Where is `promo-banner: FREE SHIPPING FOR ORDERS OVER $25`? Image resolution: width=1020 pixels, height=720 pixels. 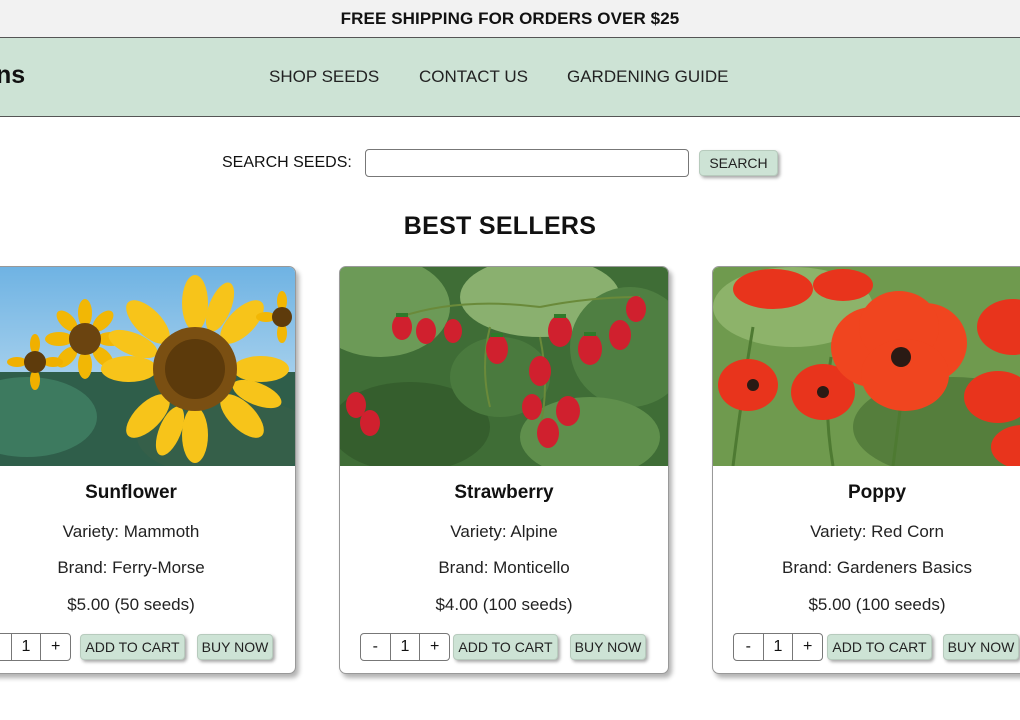
promo-banner: FREE SHIPPING FOR ORDERS OVER $25 is located at coordinates (510, 19).